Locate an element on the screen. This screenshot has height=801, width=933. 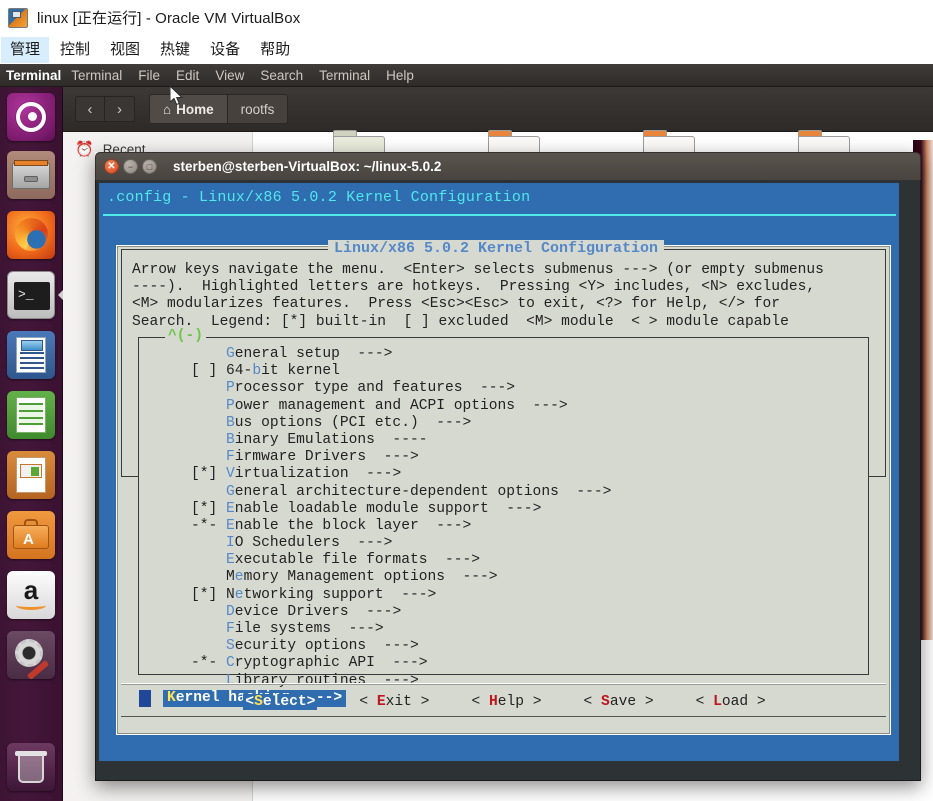
libreoffice-writer-icon is located at coordinates (31, 355).